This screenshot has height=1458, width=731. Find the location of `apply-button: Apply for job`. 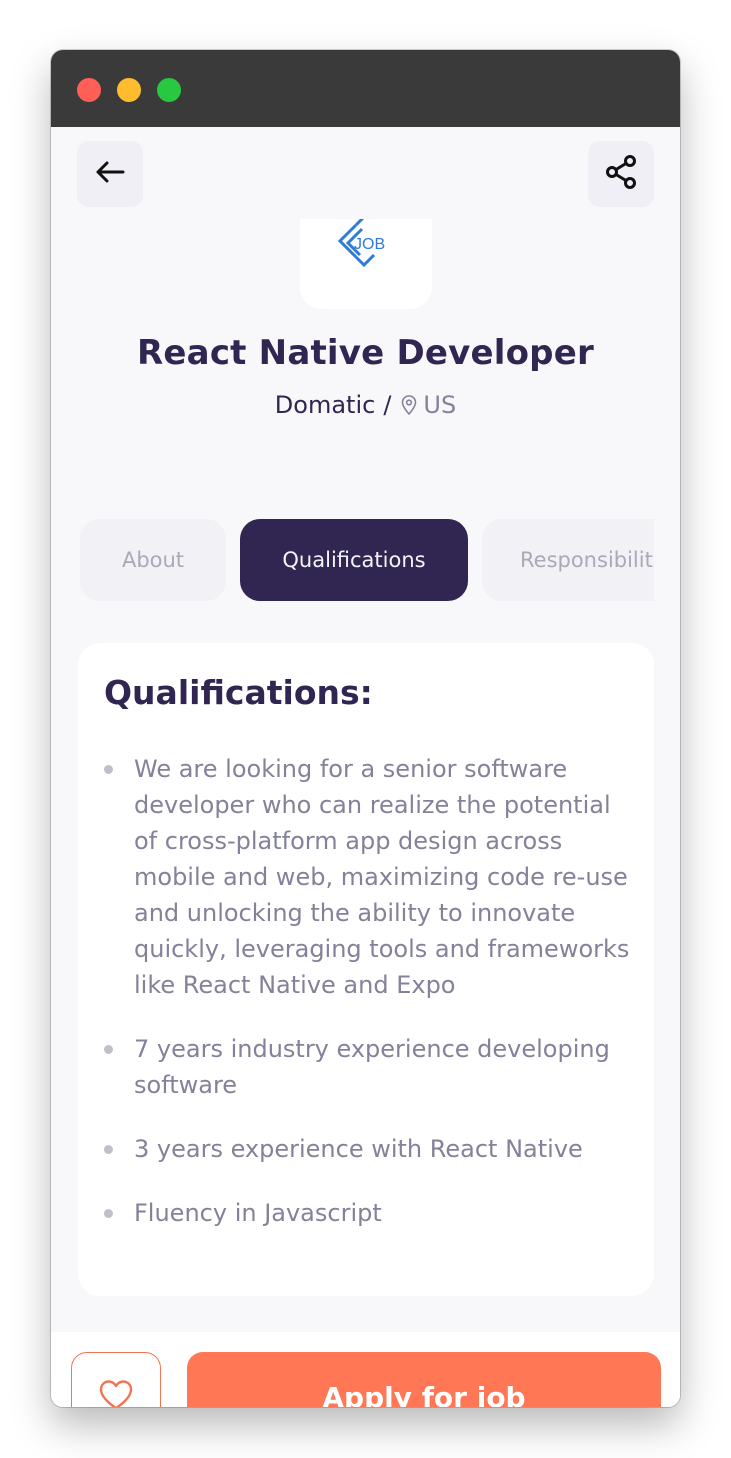

apply-button: Apply for job is located at coordinates (424, 1379).